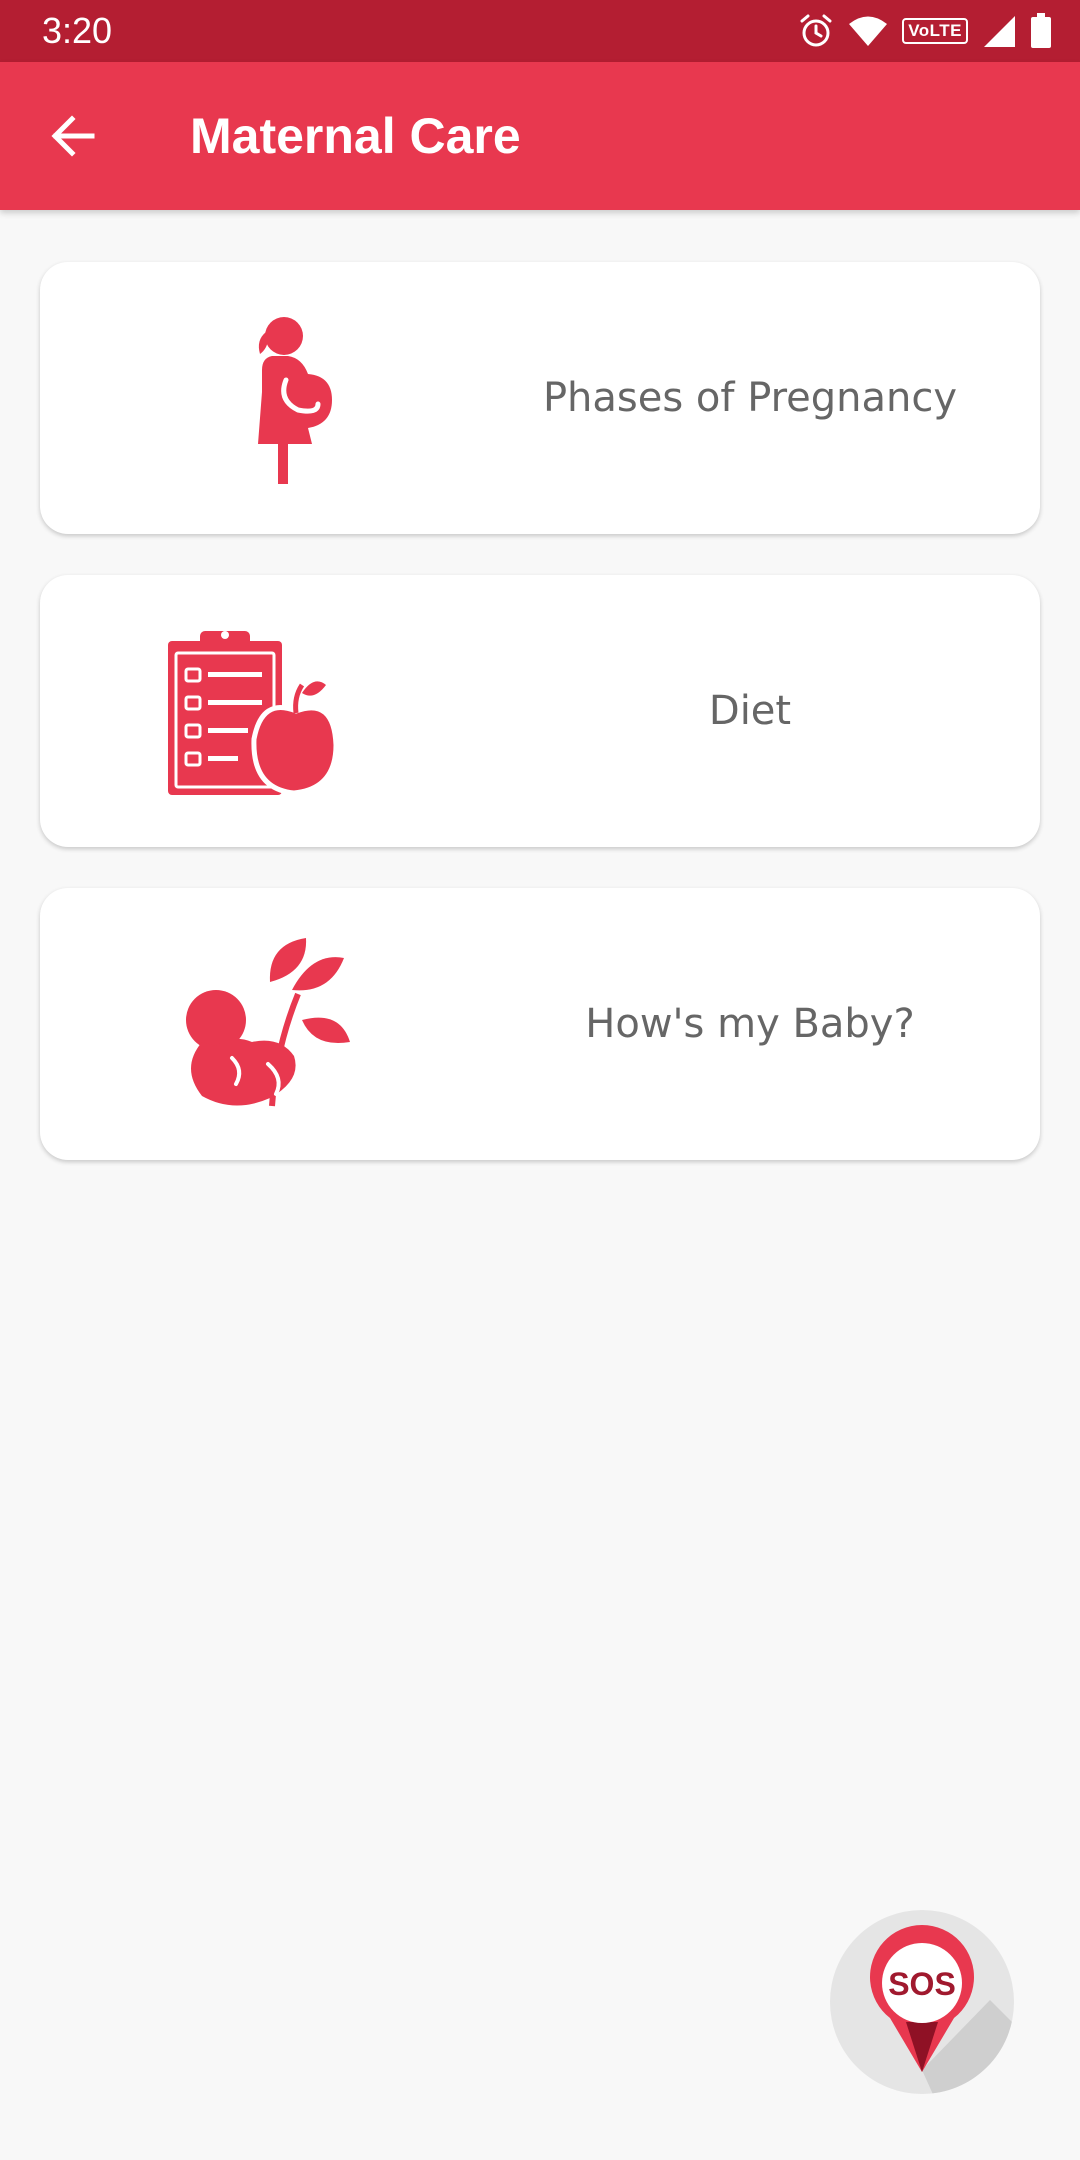 The height and width of the screenshot is (2160, 1080). I want to click on back-button, so click(74, 136).